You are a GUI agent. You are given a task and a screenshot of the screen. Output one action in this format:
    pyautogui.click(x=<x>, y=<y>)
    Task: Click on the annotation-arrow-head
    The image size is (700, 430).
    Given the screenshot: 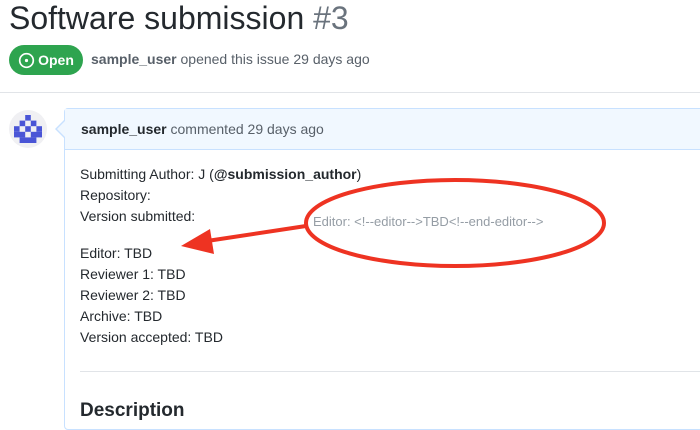 What is the action you would take?
    pyautogui.click(x=197, y=241)
    